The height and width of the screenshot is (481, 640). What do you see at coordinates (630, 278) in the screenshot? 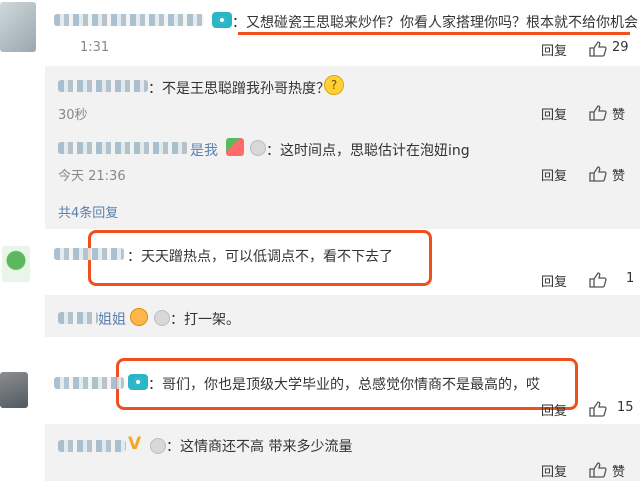
I see `like-count: 1` at bounding box center [630, 278].